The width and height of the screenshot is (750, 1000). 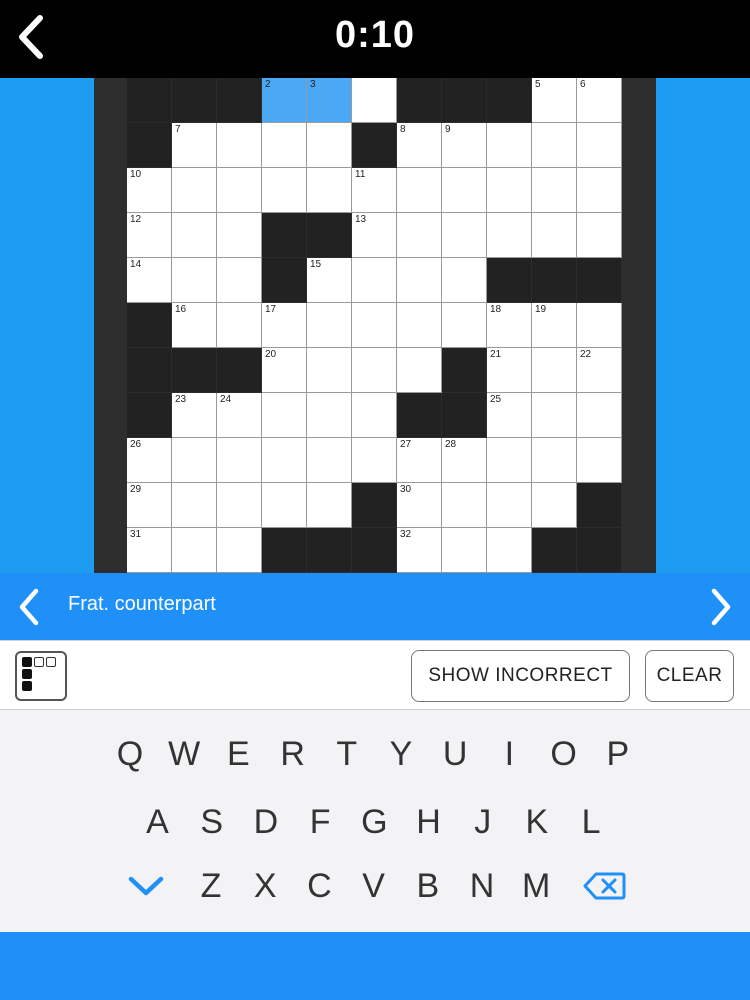 I want to click on grid-mode-toggle, so click(x=41, y=676).